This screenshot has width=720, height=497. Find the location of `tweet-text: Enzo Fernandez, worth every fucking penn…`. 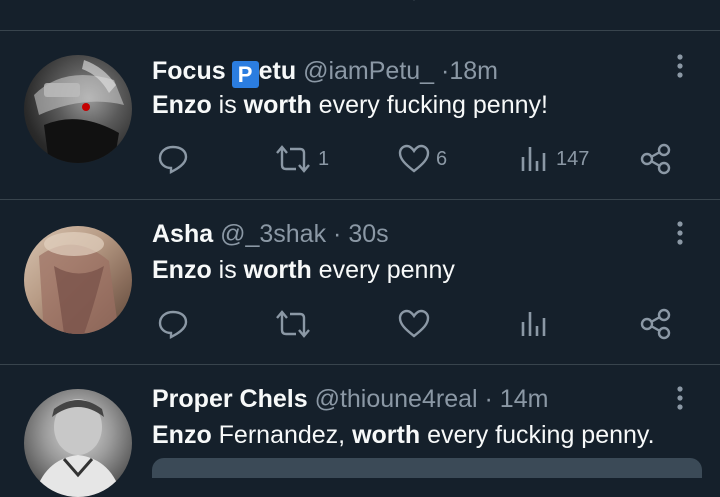

tweet-text: Enzo Fernandez, worth every fucking penn… is located at coordinates (403, 435).